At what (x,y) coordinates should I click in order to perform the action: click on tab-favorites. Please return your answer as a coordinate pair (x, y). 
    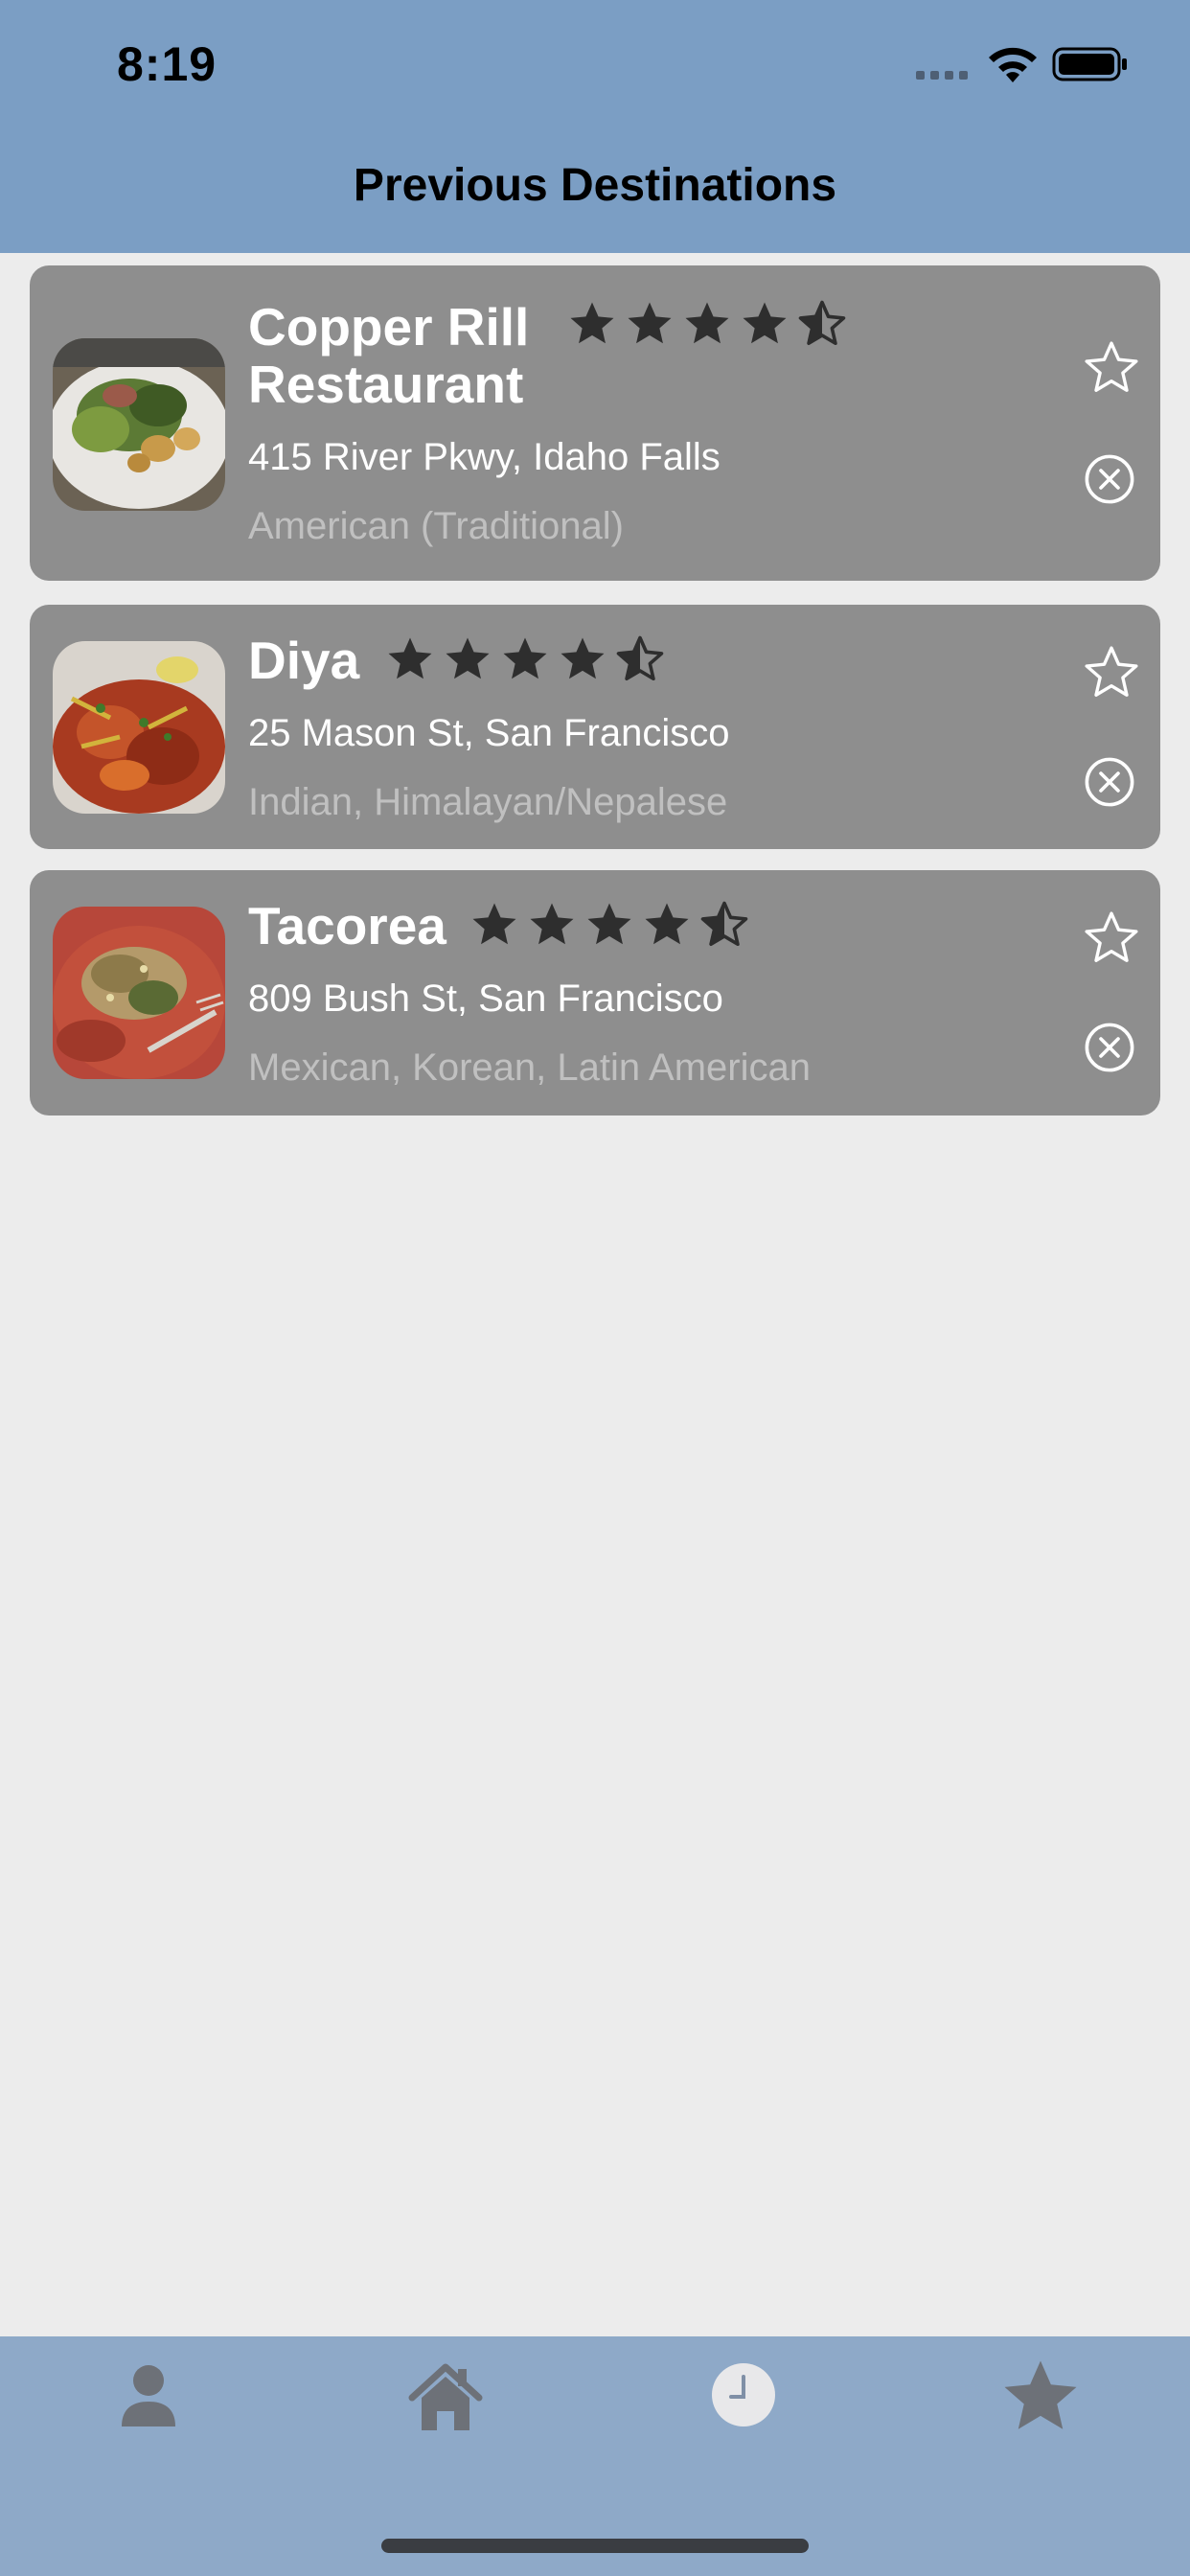
    Looking at the image, I should click on (1040, 2397).